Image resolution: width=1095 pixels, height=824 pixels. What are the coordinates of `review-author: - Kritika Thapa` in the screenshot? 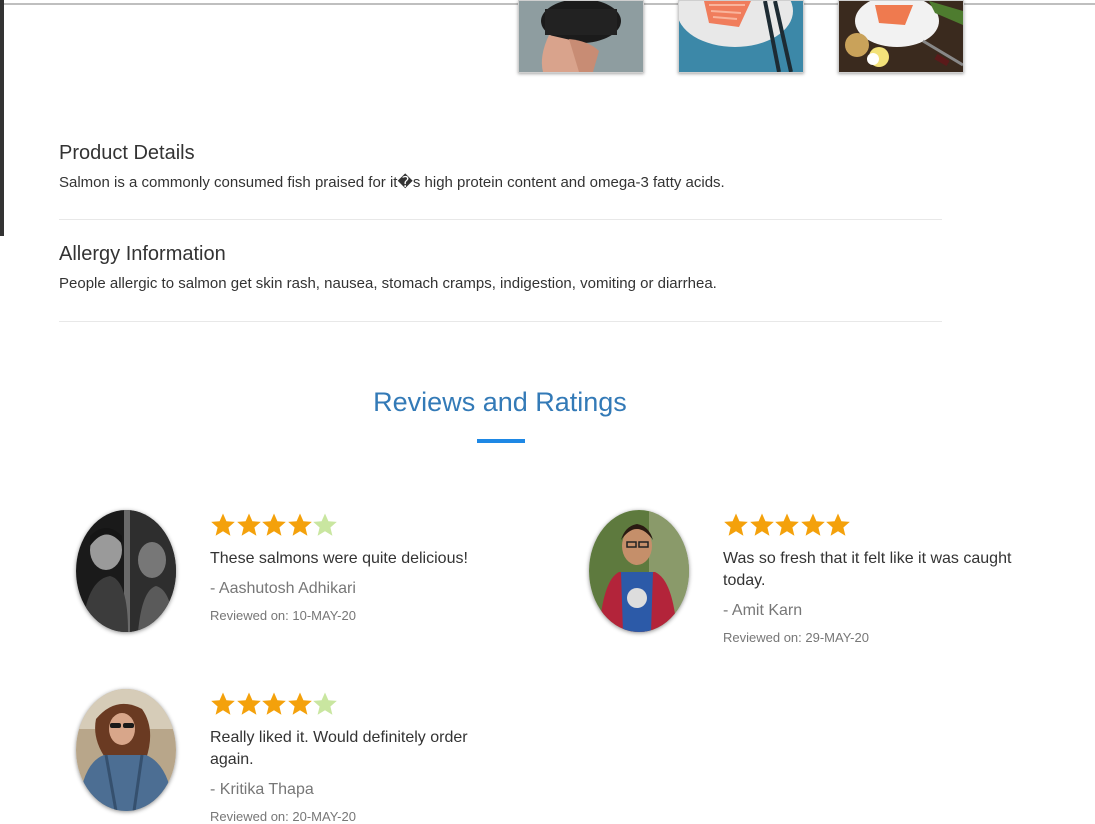 It's located at (262, 789).